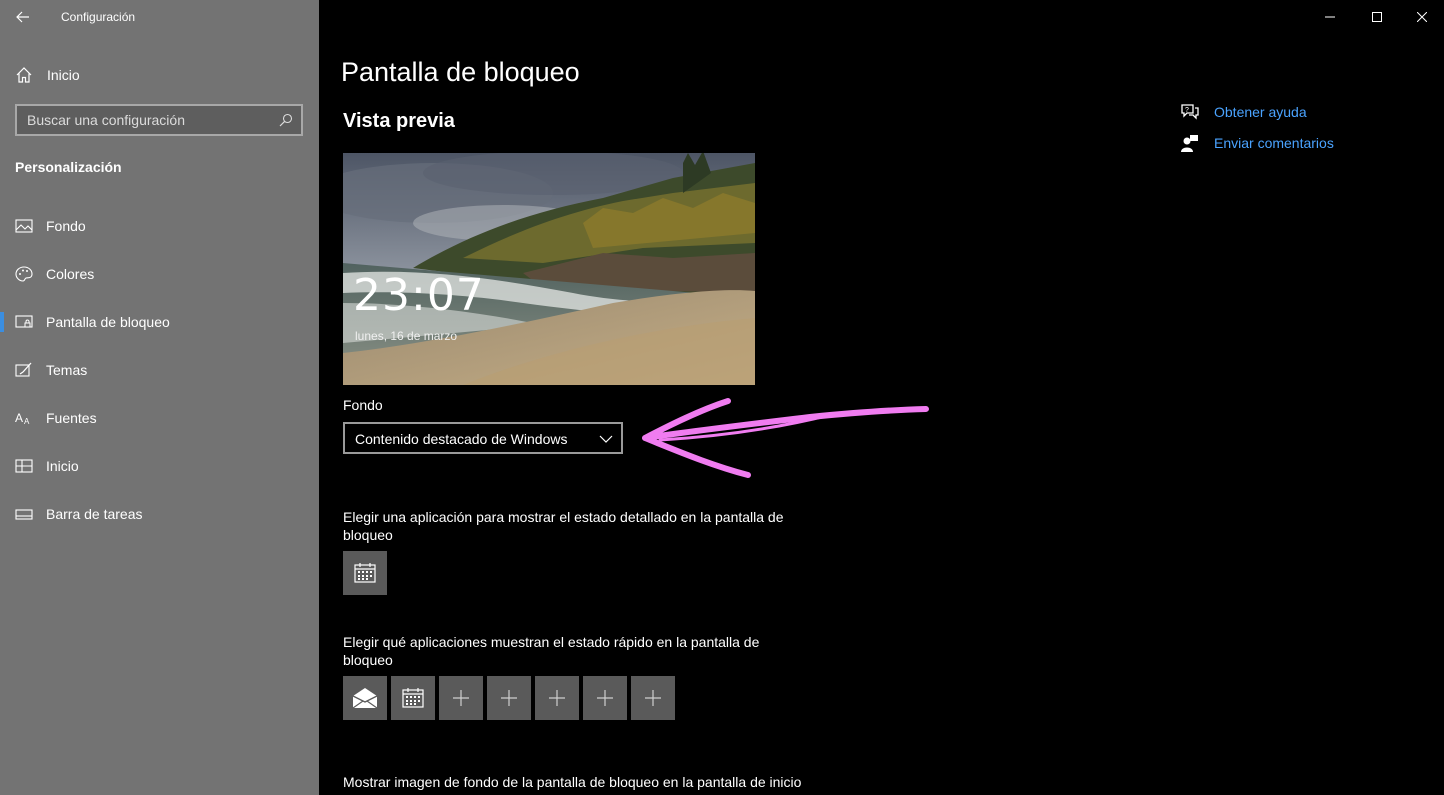 Image resolution: width=1444 pixels, height=795 pixels. I want to click on maximize-button, so click(1377, 17).